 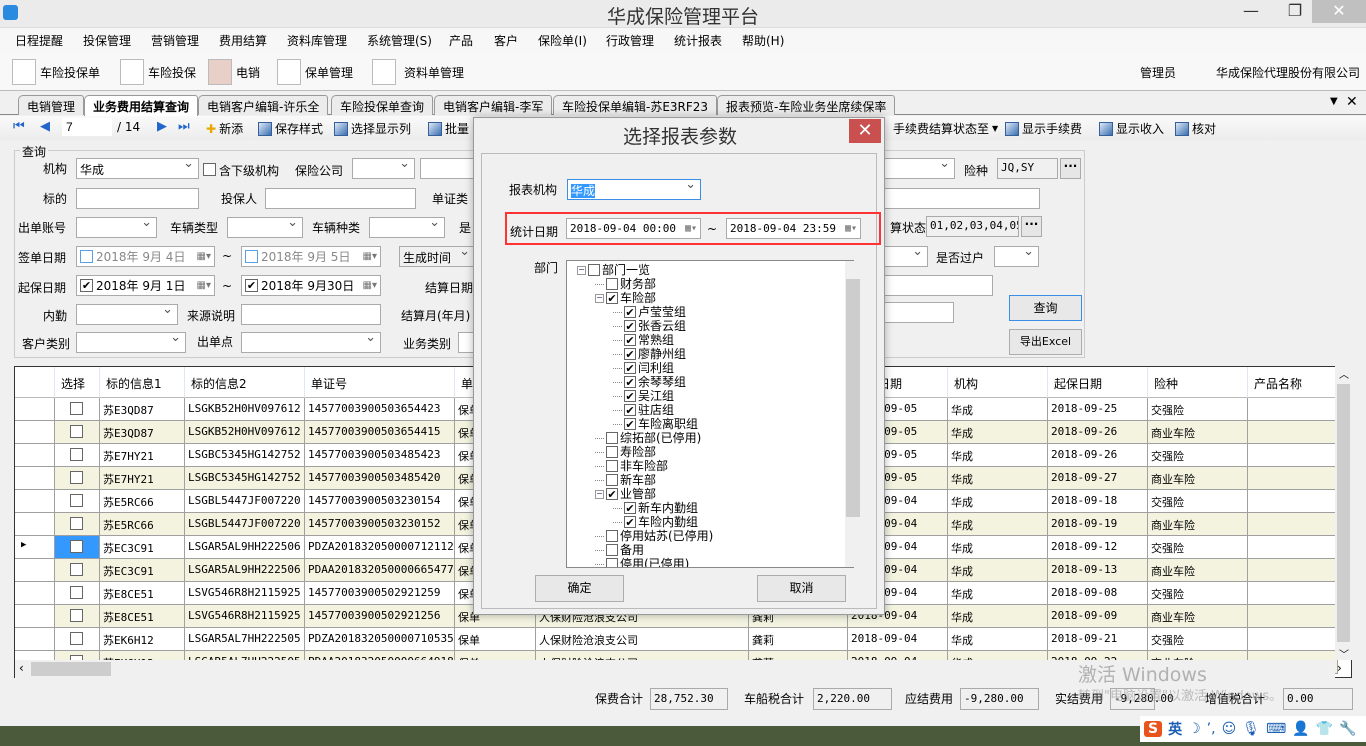 I want to click on menu-customer: 客户, so click(x=506, y=40).